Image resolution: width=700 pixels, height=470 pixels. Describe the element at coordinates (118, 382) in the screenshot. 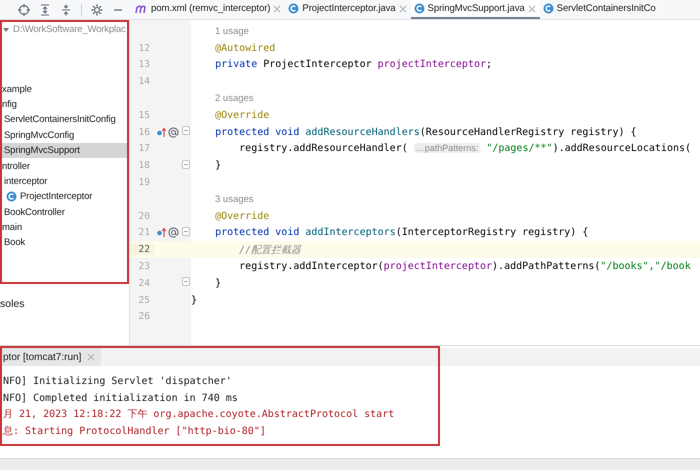

I see `console-line: NFO] Initializing Servlet 'dispatcher'` at that location.